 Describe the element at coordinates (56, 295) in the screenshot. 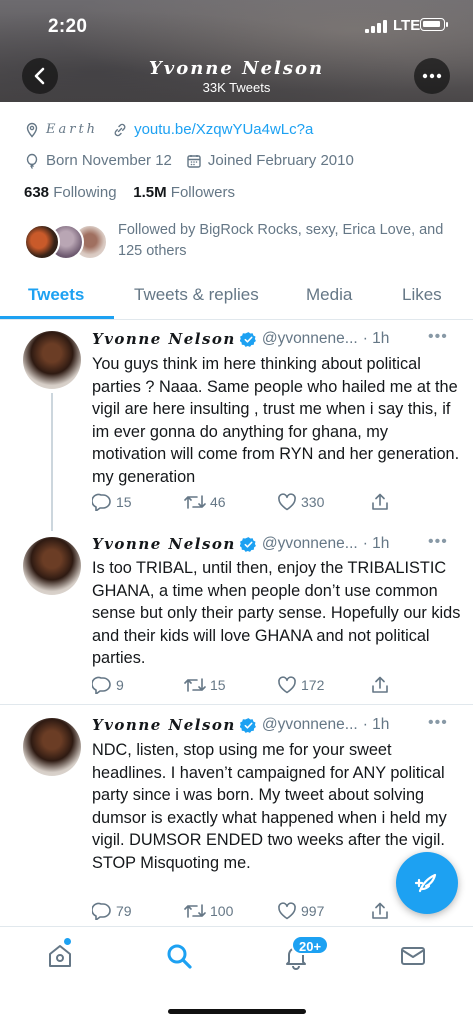

I see `tab-tweets: Tweets` at that location.